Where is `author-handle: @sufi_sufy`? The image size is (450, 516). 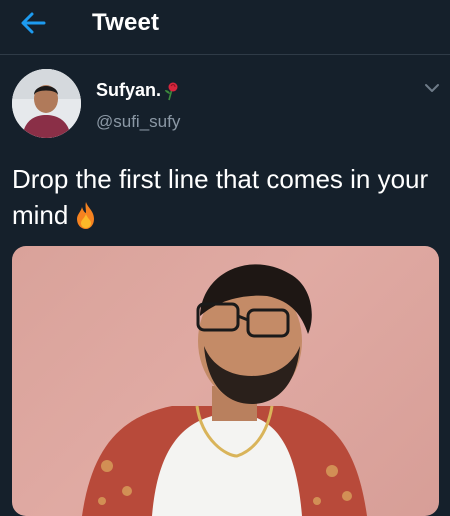
author-handle: @sufi_sufy is located at coordinates (138, 122).